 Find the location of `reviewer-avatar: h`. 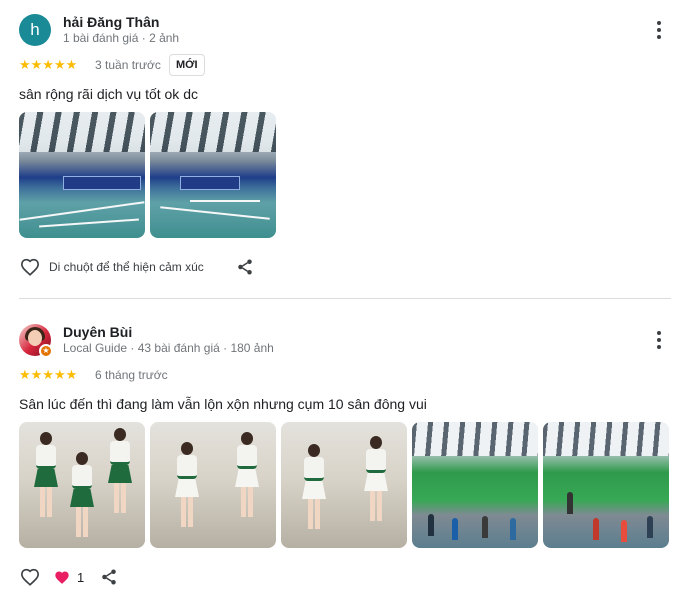

reviewer-avatar: h is located at coordinates (35, 30).